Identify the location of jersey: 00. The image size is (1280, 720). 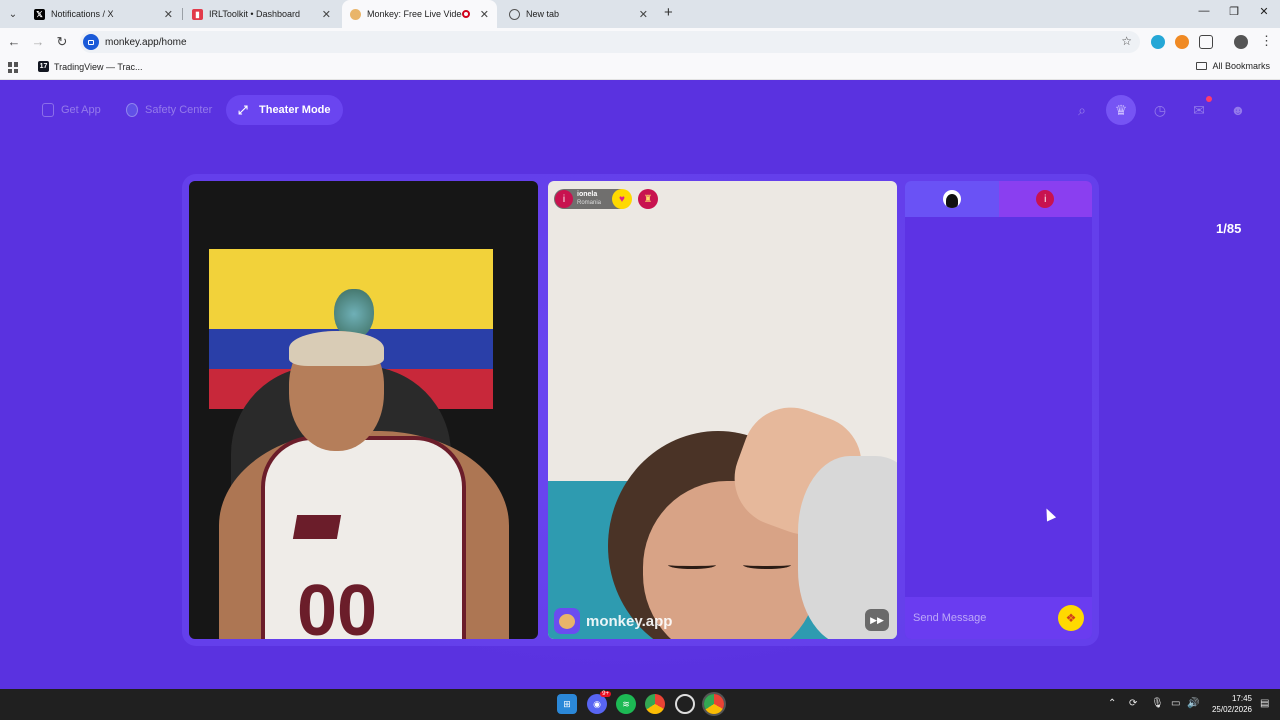
(363, 537).